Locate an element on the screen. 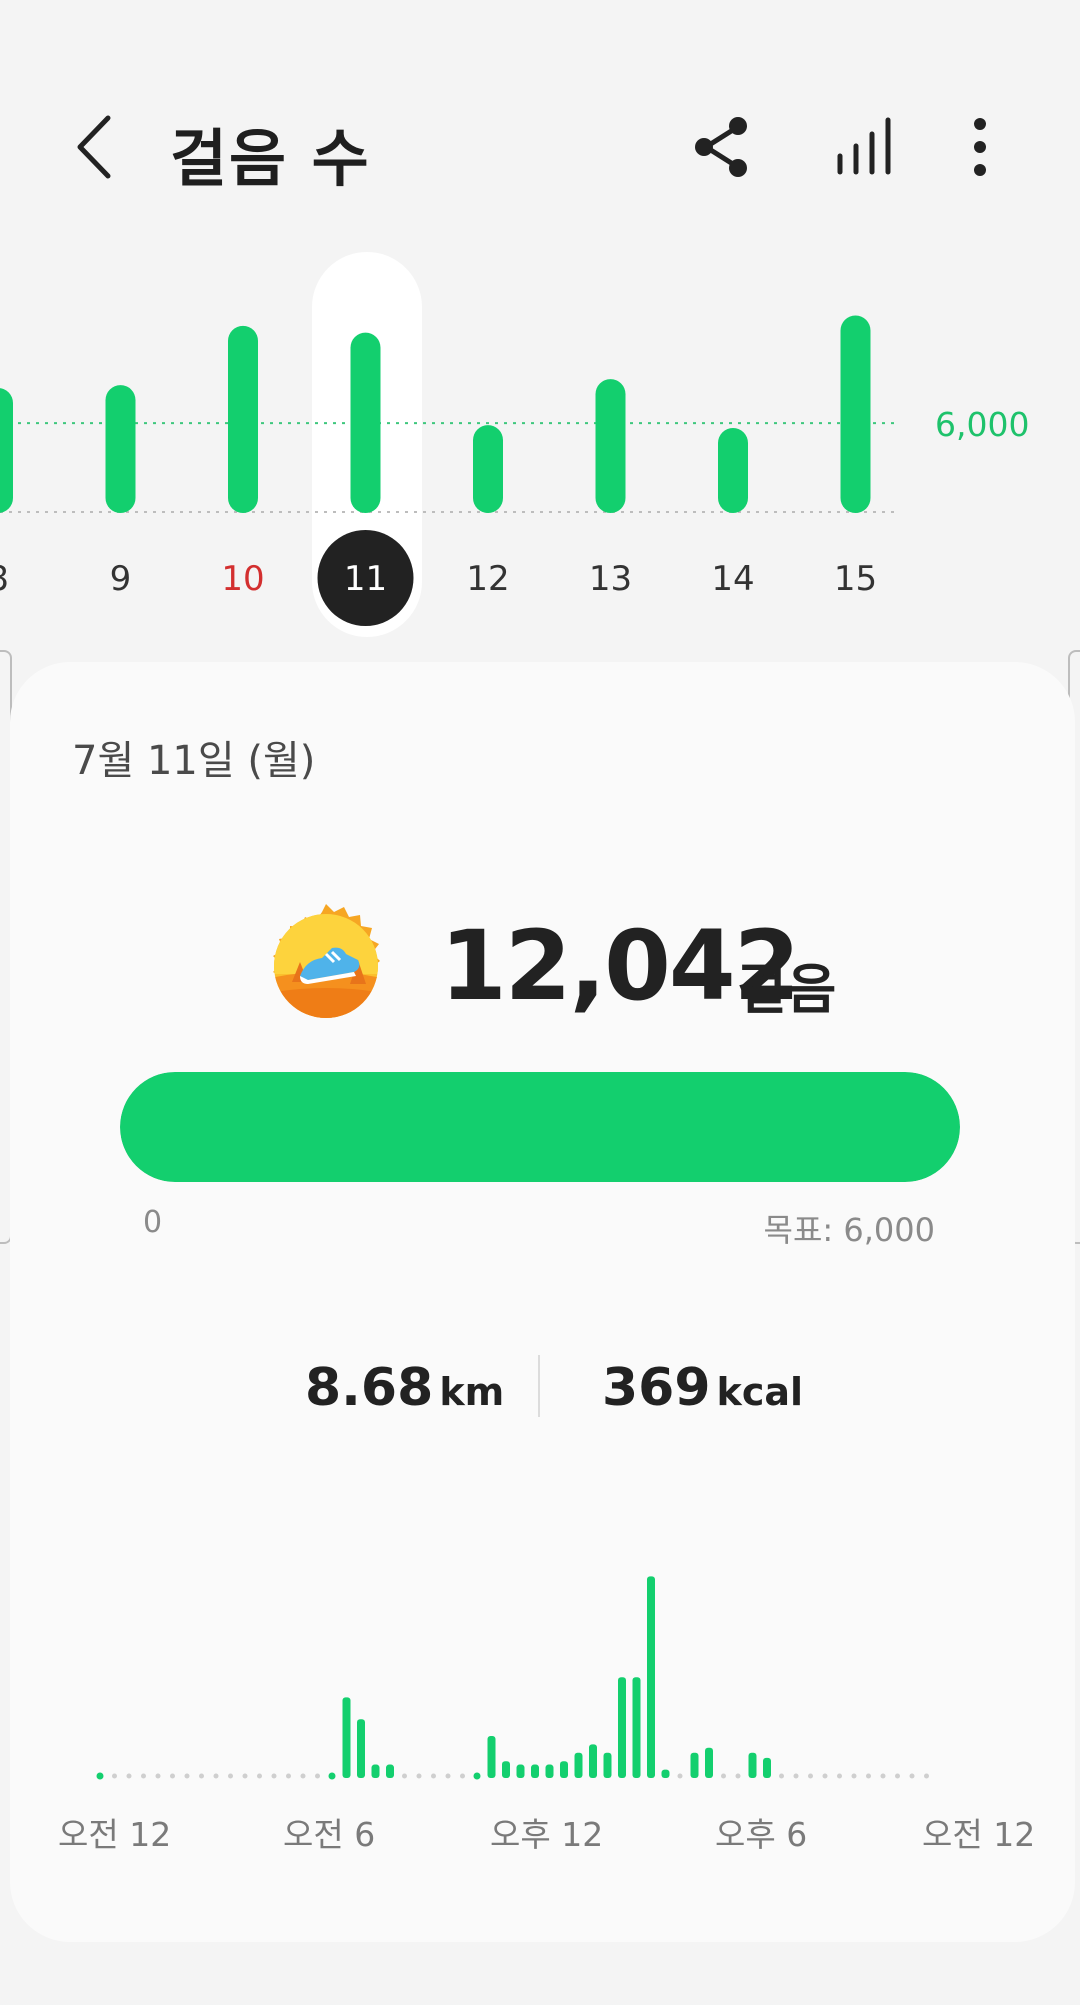  back-button is located at coordinates (95, 147).